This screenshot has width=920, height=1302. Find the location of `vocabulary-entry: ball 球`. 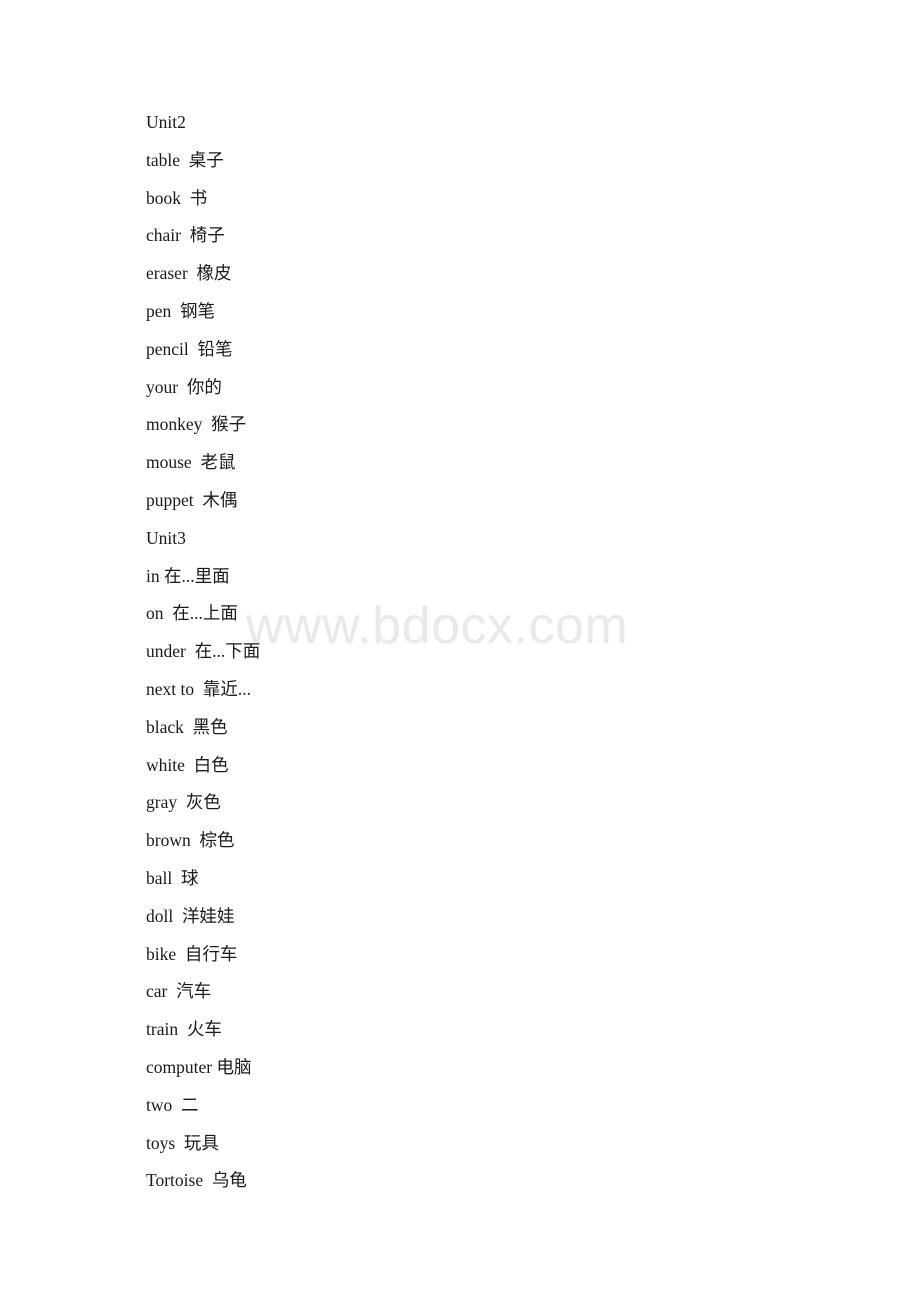

vocabulary-entry: ball 球 is located at coordinates (172, 877).